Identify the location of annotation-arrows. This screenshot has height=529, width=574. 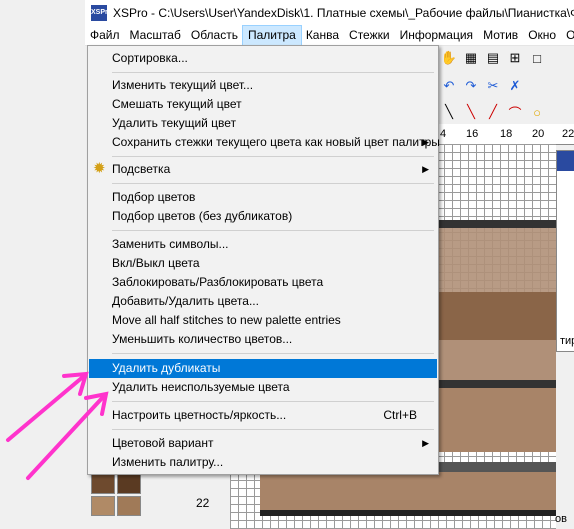
(57, 425).